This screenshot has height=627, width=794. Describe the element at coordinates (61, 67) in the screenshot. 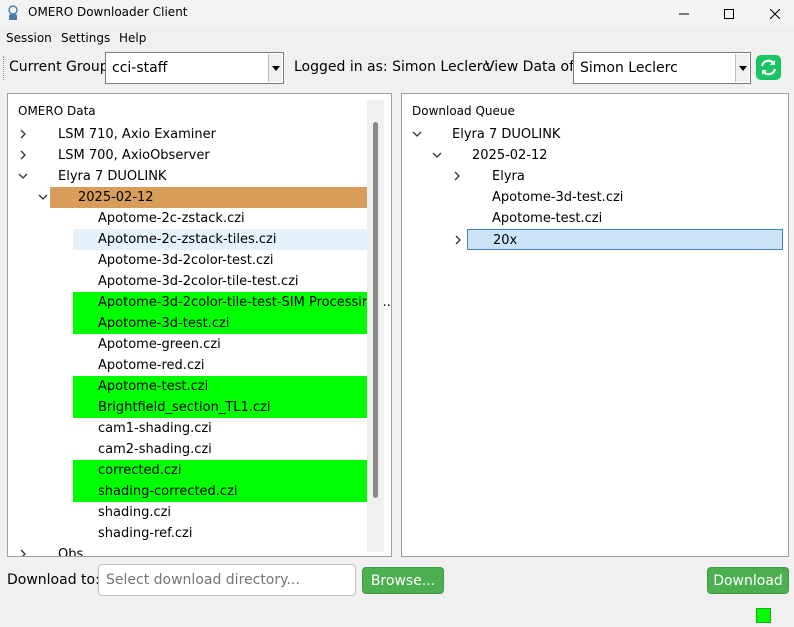

I see `current-group-label: Current Group:` at that location.